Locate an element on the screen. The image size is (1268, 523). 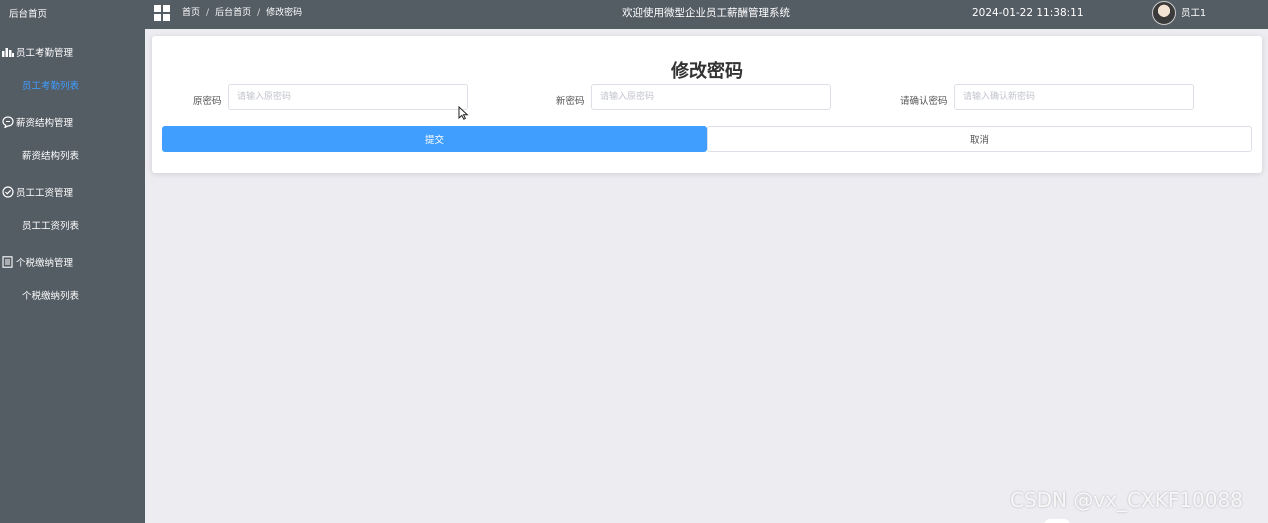
sidebar-group-label: 员工工资管理 is located at coordinates (45, 193).